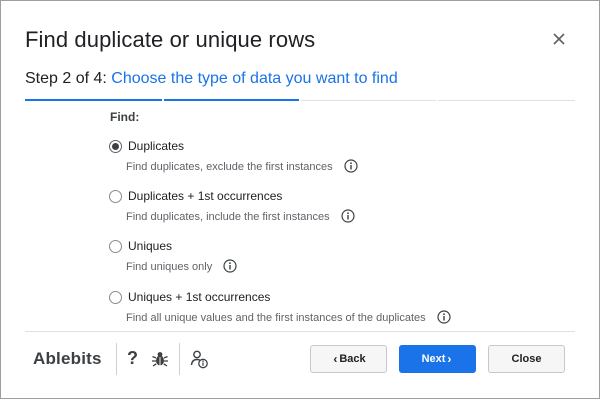 This screenshot has height=399, width=600. Describe the element at coordinates (132, 358) in the screenshot. I see `help-icon: ?` at that location.